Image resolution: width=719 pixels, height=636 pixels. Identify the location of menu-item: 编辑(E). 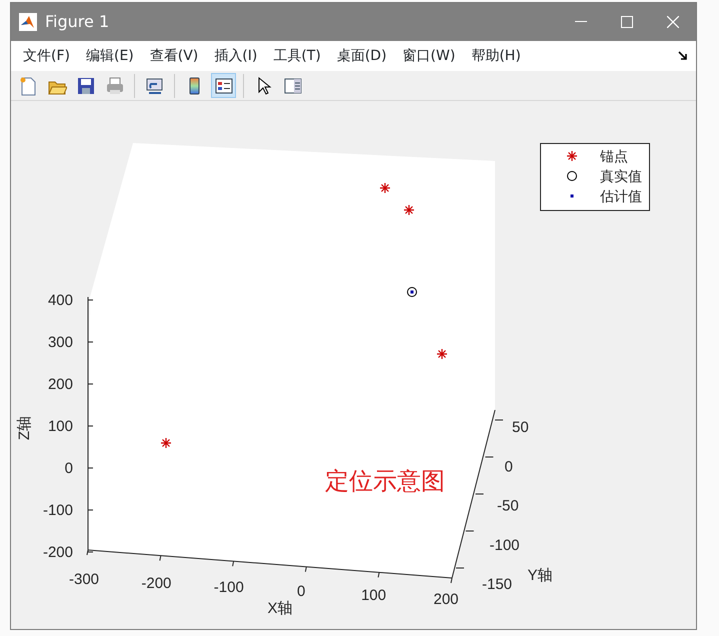
(110, 56).